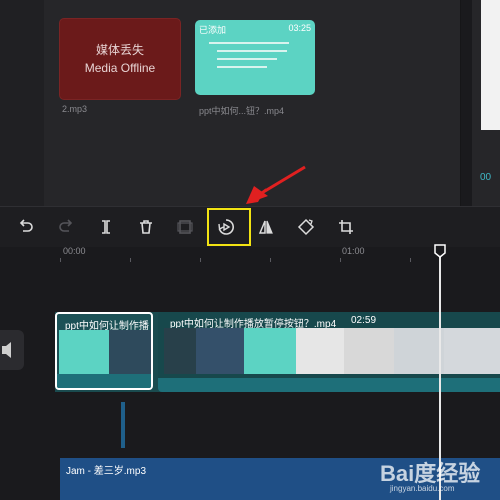  What do you see at coordinates (276, 184) in the screenshot?
I see `annotation-arrow` at bounding box center [276, 184].